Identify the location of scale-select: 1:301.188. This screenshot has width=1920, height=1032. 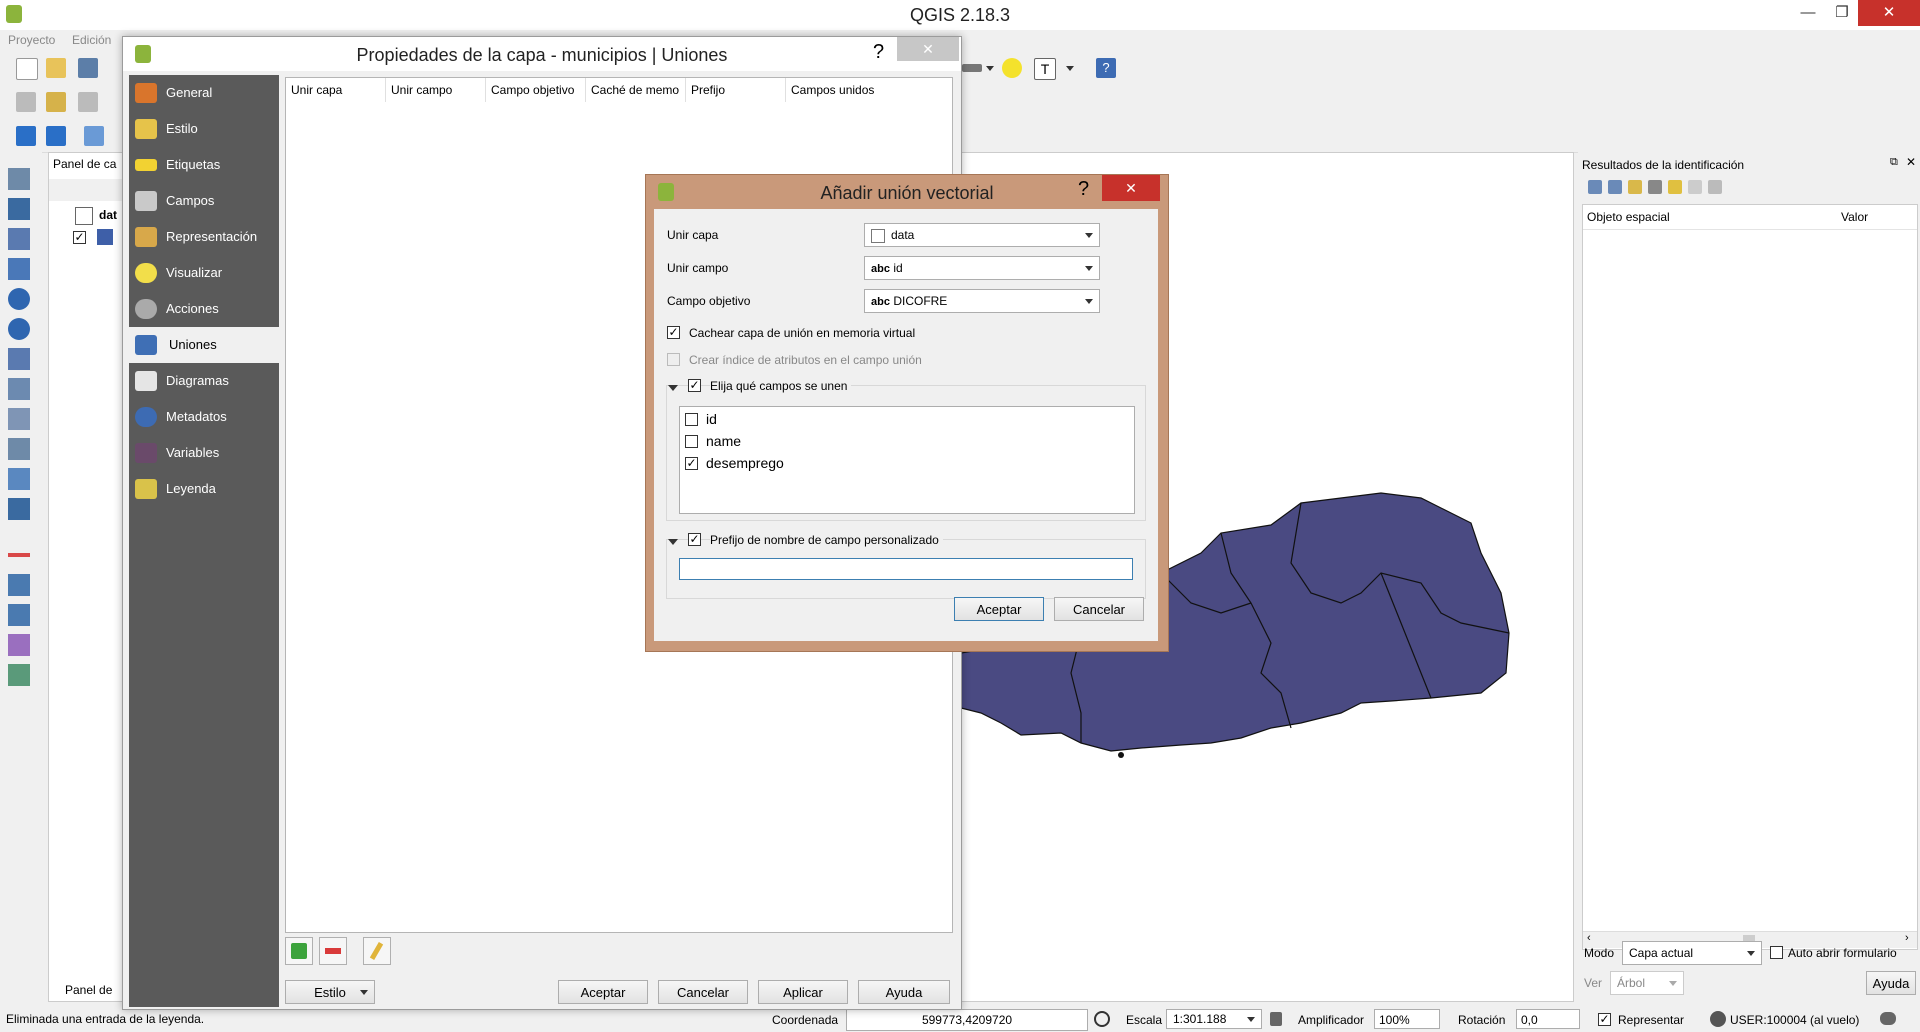
(1214, 1019).